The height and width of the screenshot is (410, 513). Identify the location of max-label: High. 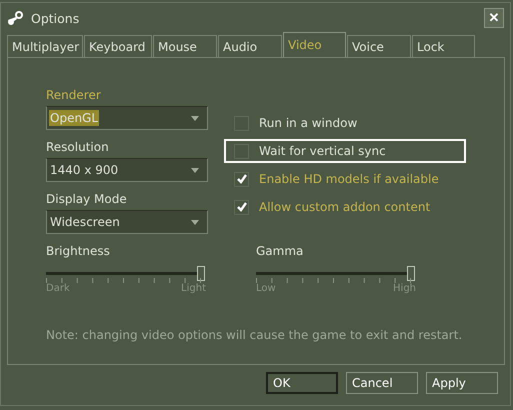
(404, 288).